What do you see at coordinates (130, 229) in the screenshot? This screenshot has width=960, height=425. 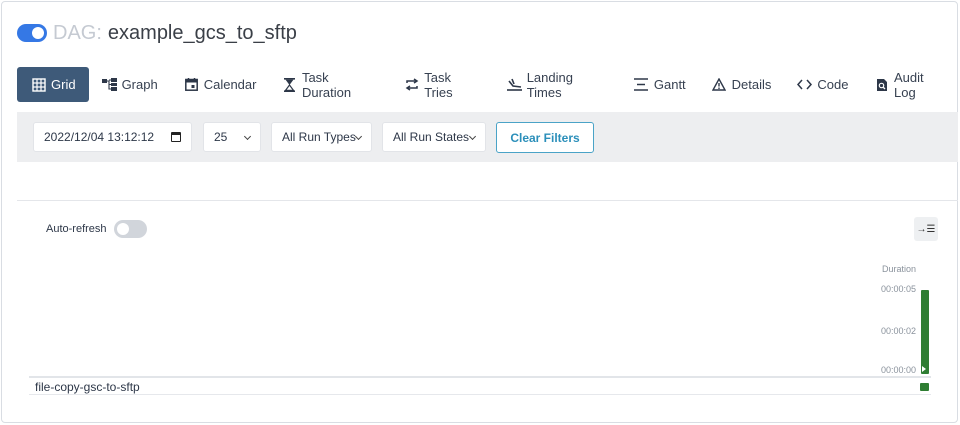 I see `auto-refresh-toggle` at bounding box center [130, 229].